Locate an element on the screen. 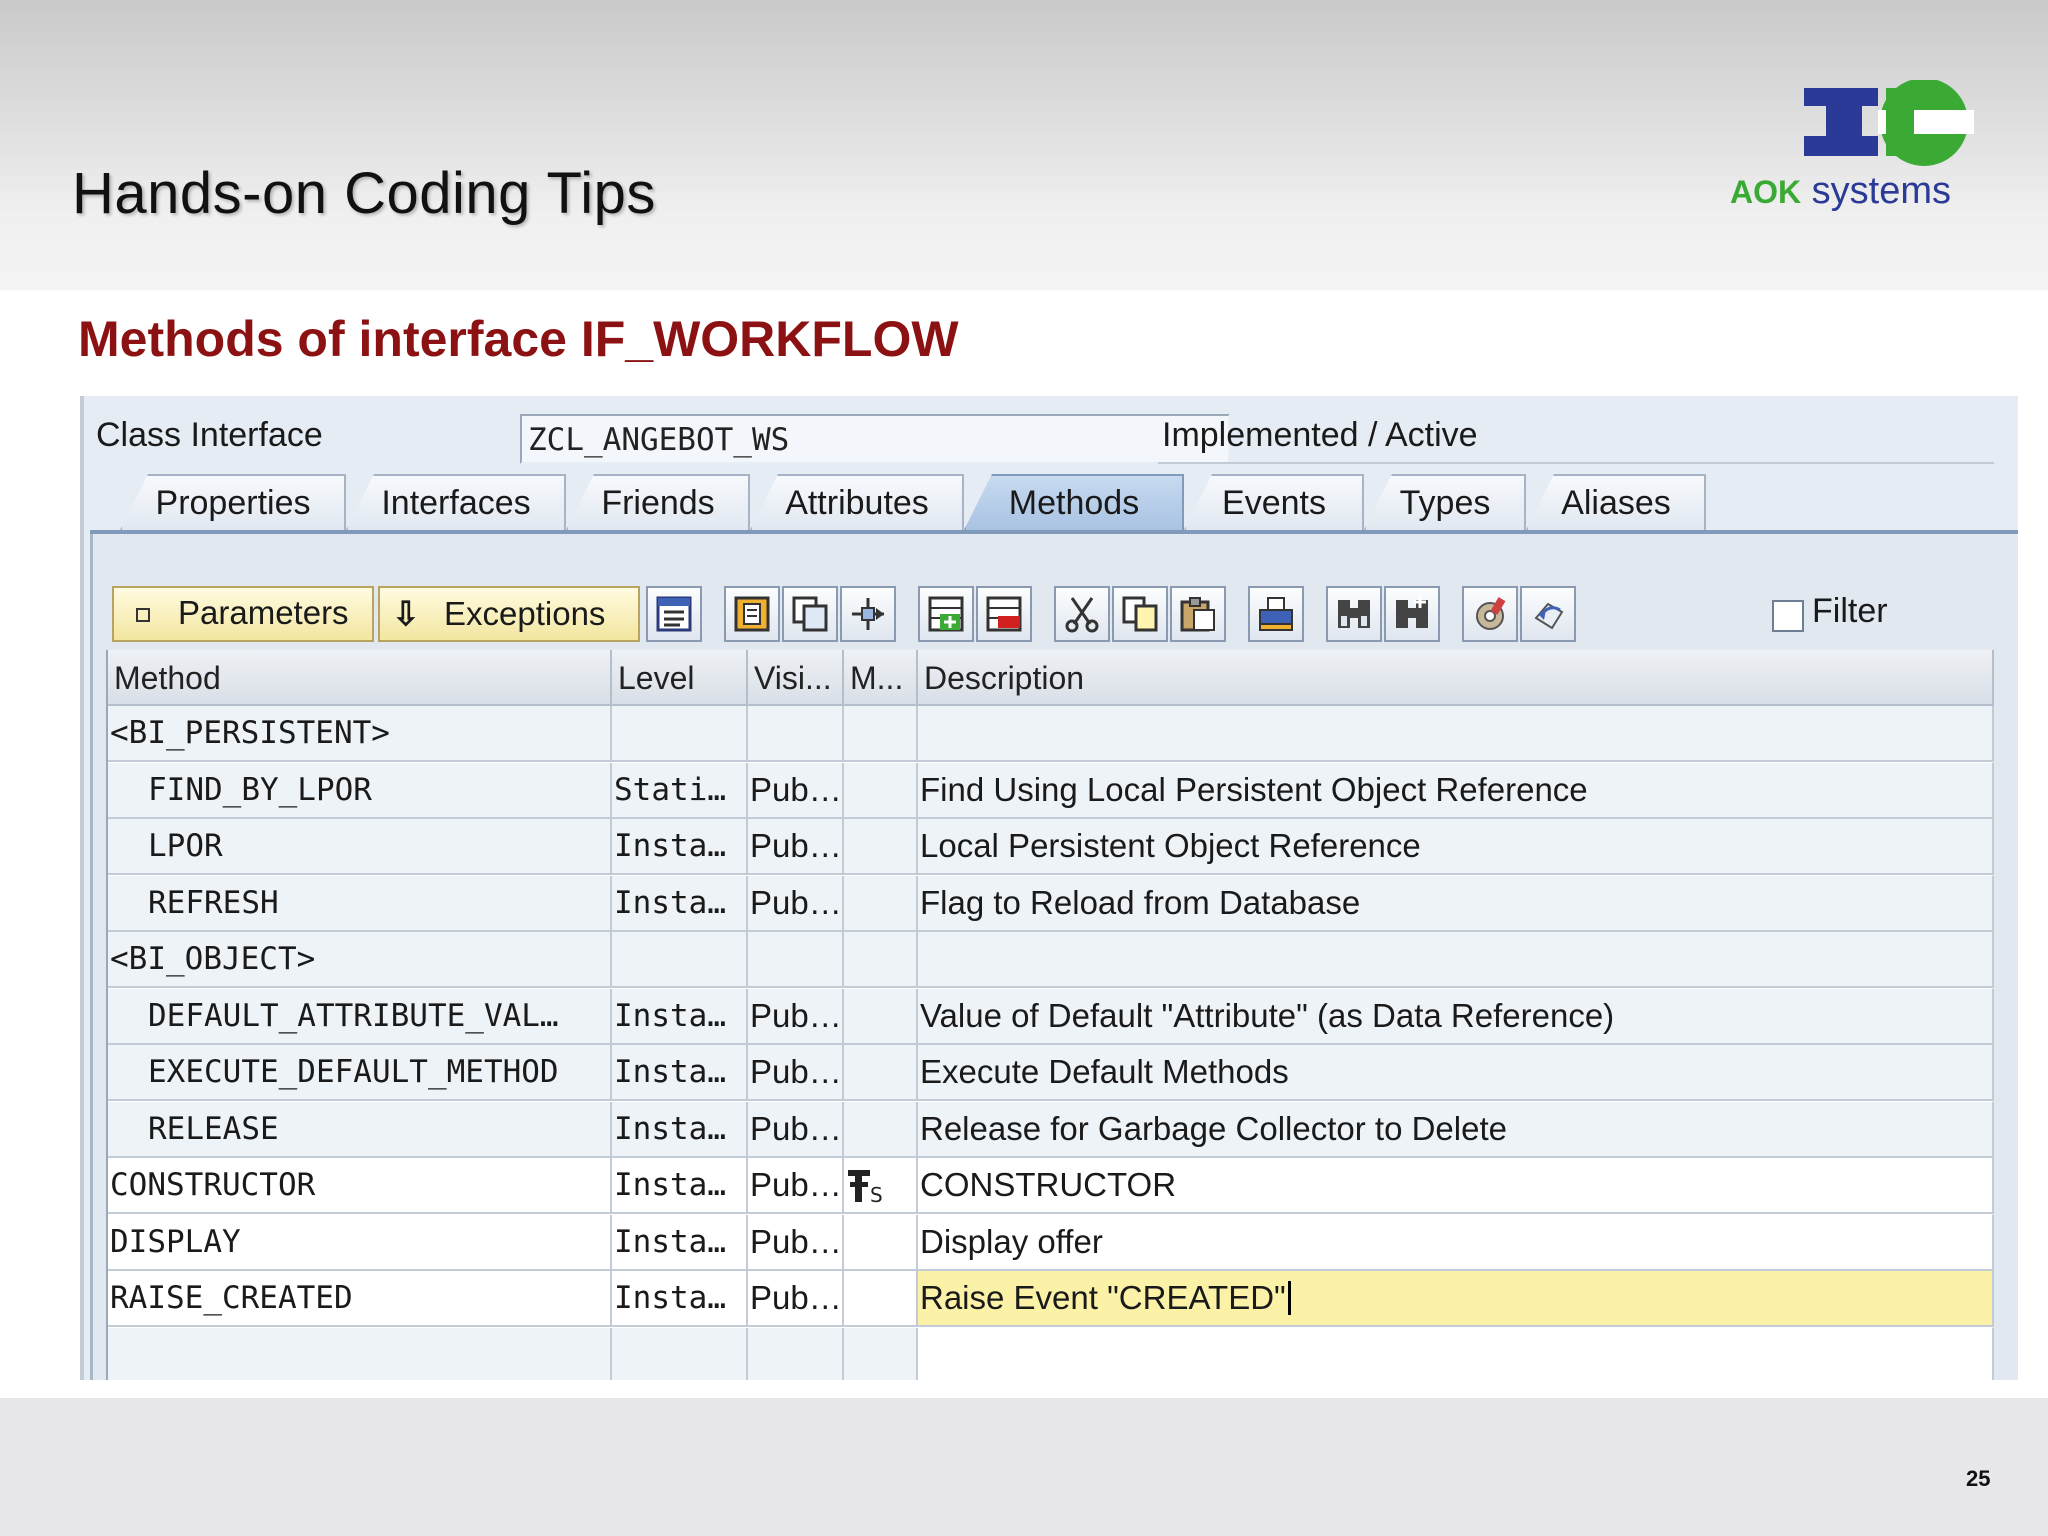 This screenshot has height=1536, width=2048. print-icon is located at coordinates (1276, 614).